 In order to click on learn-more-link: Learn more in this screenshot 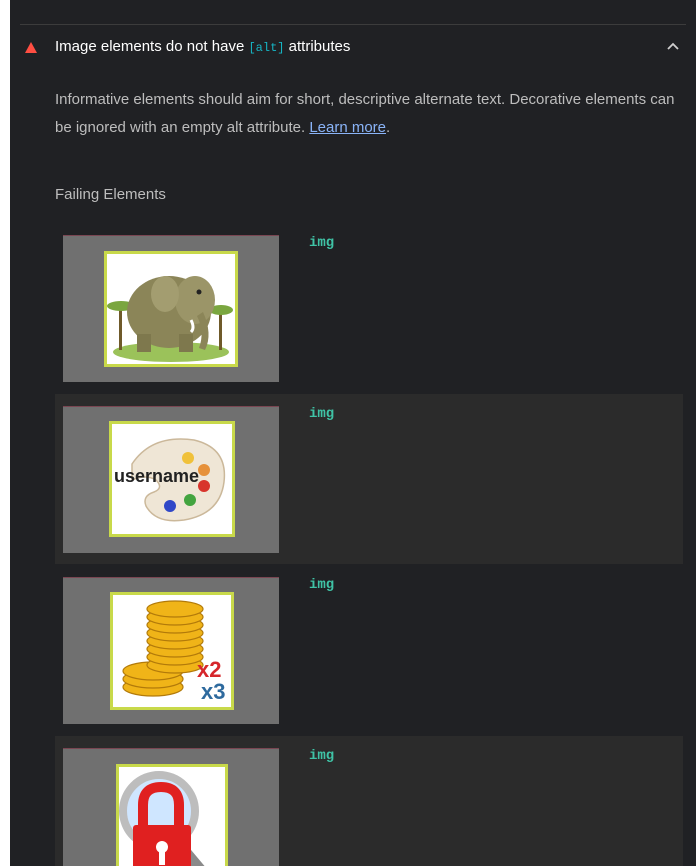, I will do `click(347, 127)`.